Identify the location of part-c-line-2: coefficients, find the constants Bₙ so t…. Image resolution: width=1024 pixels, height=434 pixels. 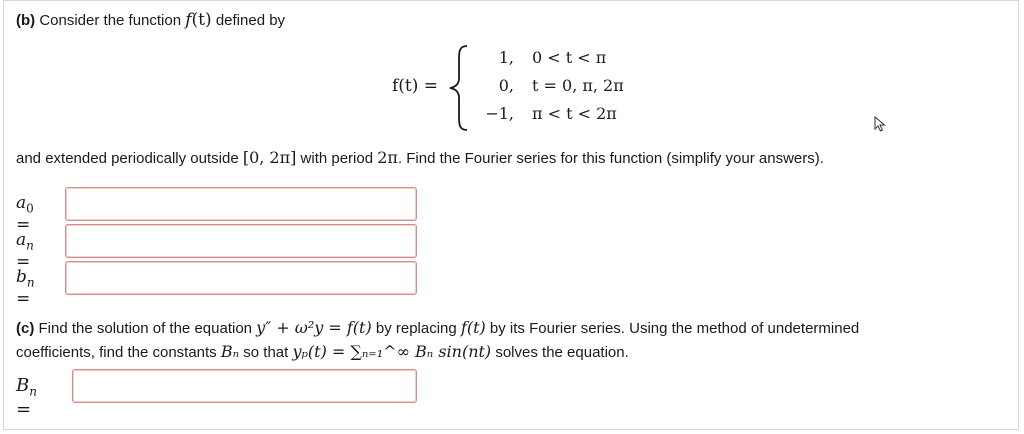
(322, 351).